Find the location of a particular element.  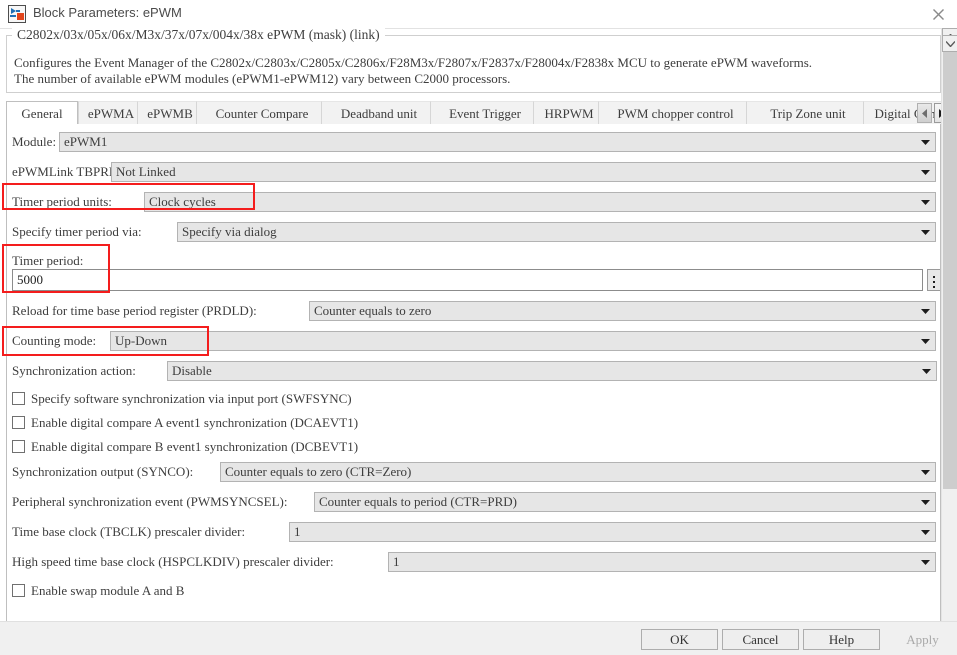

tab-epwma: ePWMA is located at coordinates (111, 112).